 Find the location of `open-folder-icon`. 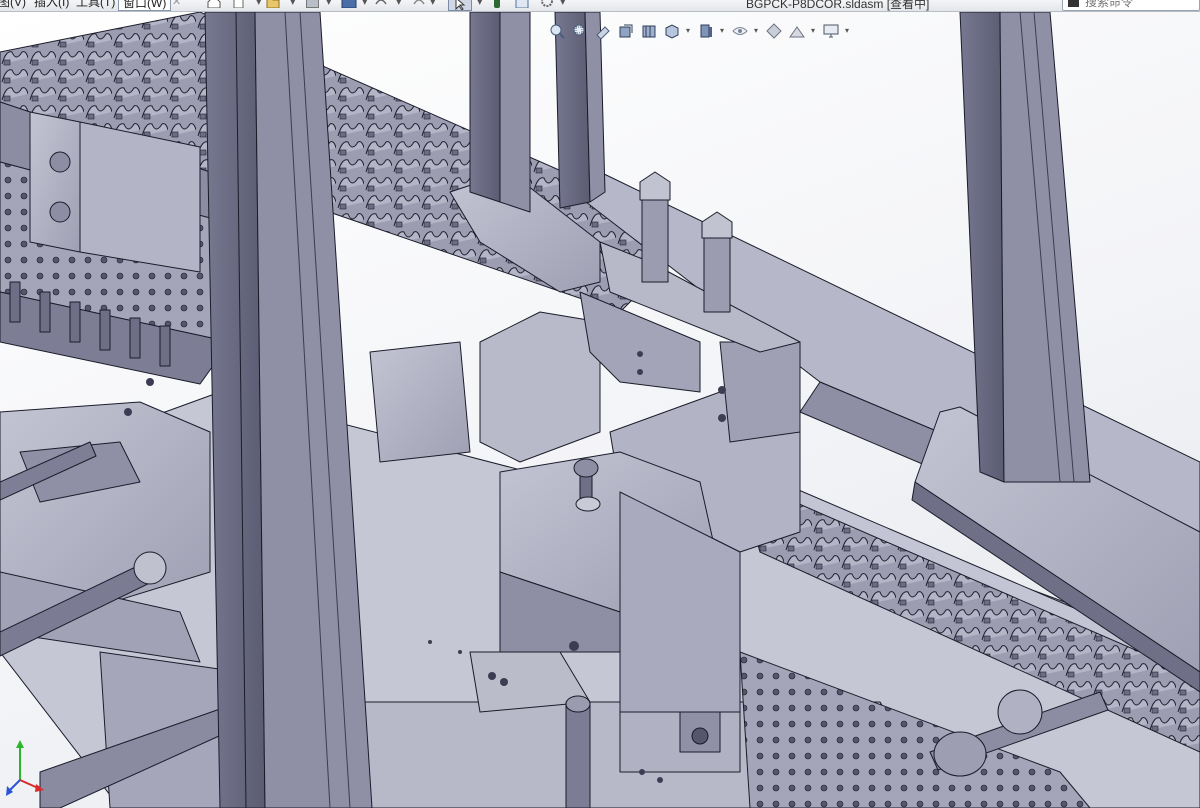

open-folder-icon is located at coordinates (273, 4).